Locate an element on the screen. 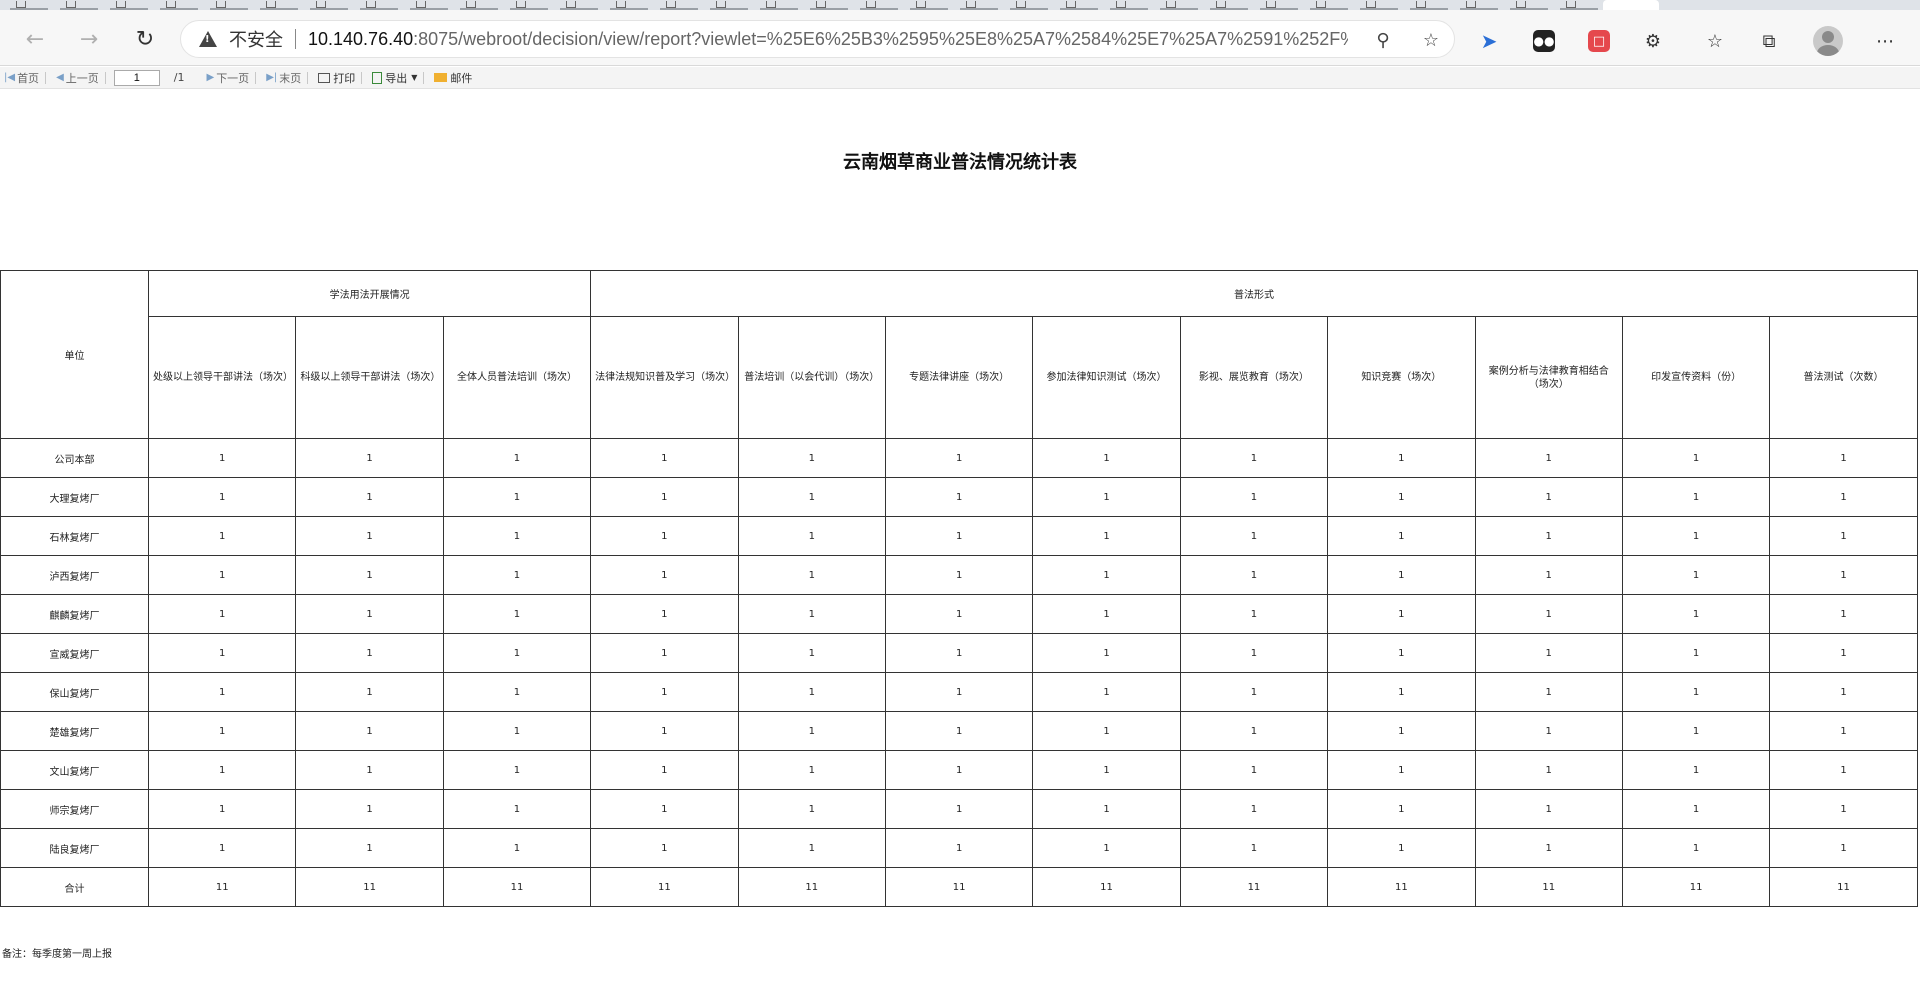 This screenshot has height=1001, width=1920. zoom-icon: ⚲ is located at coordinates (1383, 40).